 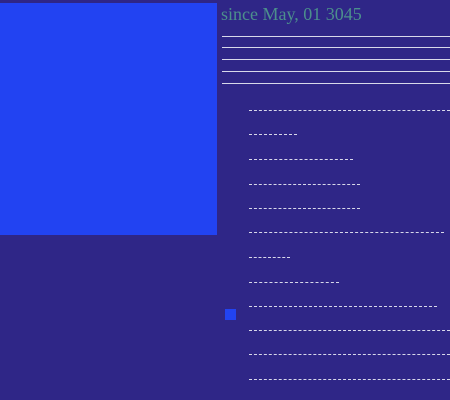 I want to click on square-bullet-icon, so click(x=230, y=314).